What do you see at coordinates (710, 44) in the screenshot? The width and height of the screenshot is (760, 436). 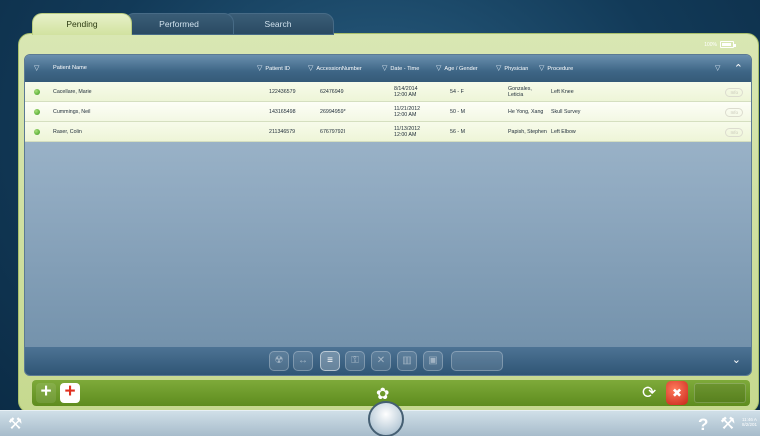 I see `battery-label: 100%` at bounding box center [710, 44].